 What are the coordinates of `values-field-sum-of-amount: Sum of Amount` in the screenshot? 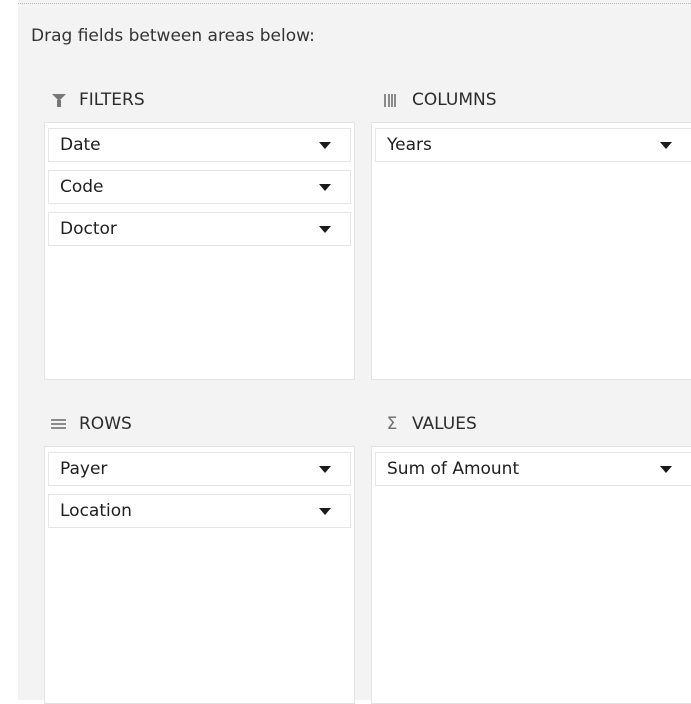 It's located at (533, 469).